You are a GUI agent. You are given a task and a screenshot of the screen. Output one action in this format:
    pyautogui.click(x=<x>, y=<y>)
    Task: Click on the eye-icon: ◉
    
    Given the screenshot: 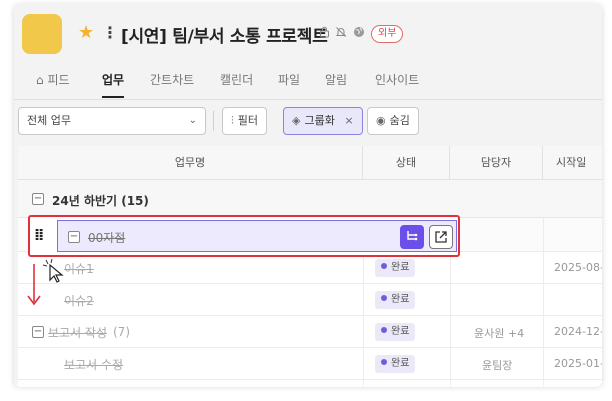 What is the action you would take?
    pyautogui.click(x=381, y=120)
    